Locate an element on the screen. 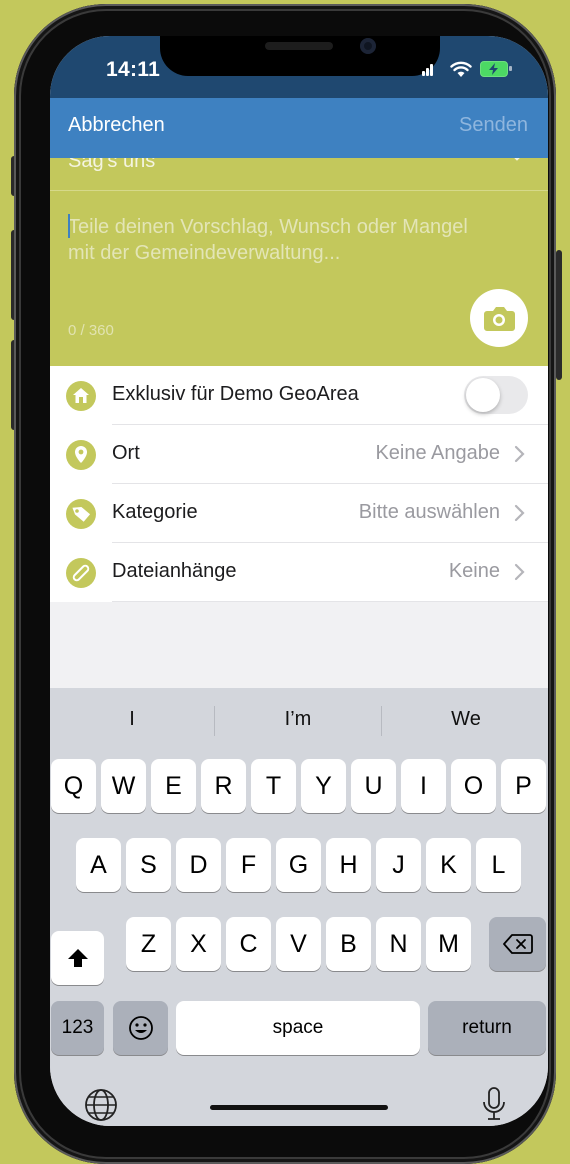 This screenshot has height=1164, width=570. microphone-icon is located at coordinates (494, 1105).